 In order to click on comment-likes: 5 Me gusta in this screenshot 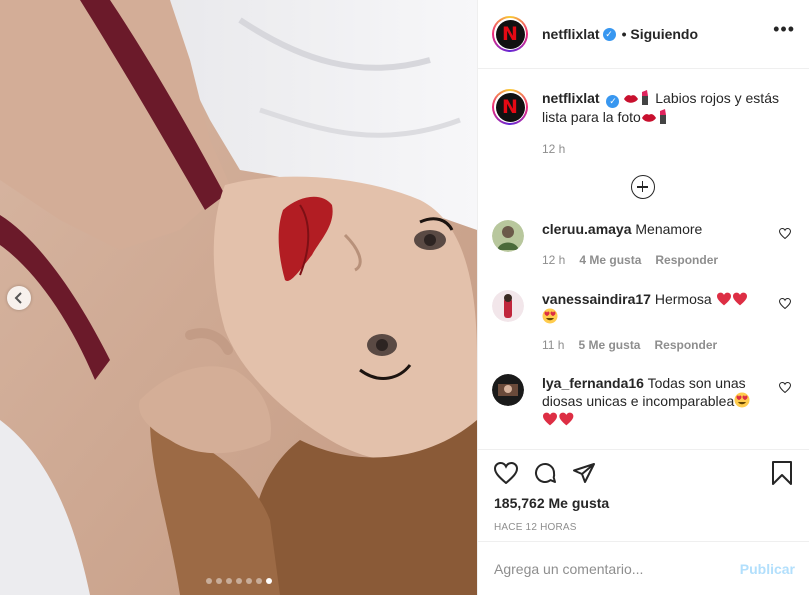, I will do `click(609, 345)`.